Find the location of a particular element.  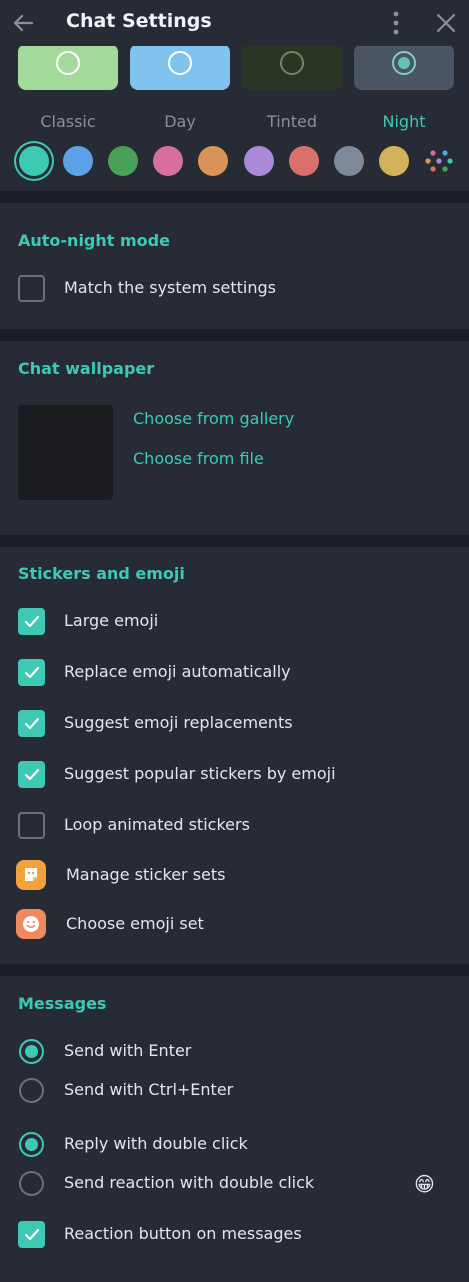

reaction-button-label: Reaction button on messages is located at coordinates (183, 1233).